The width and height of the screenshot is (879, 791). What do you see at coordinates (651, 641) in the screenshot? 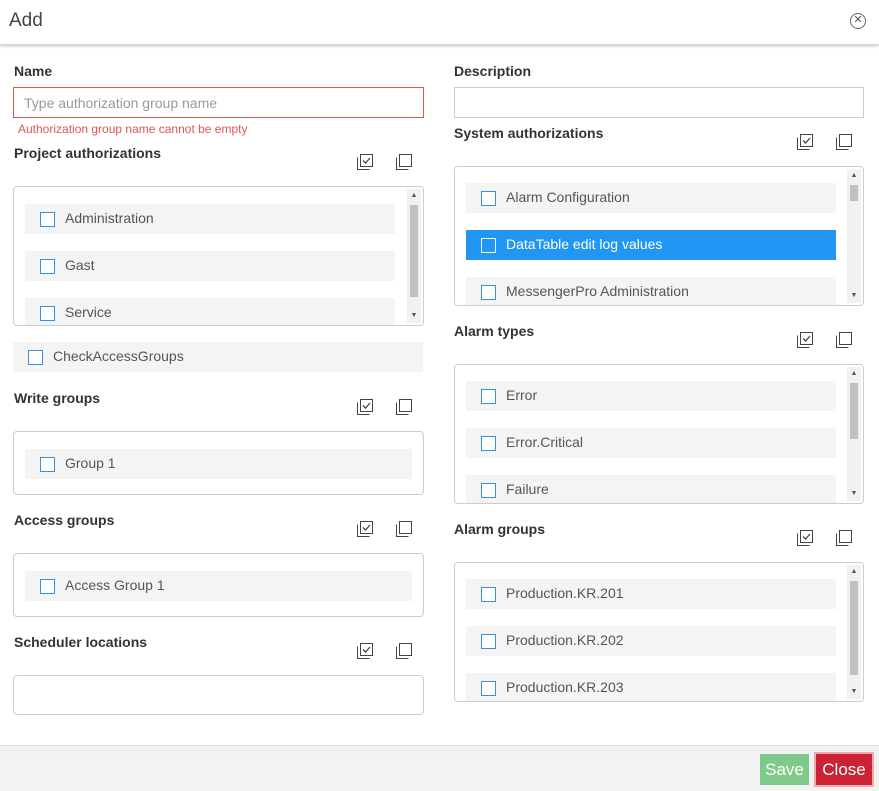
I see `list-item: Production.KR.202` at bounding box center [651, 641].